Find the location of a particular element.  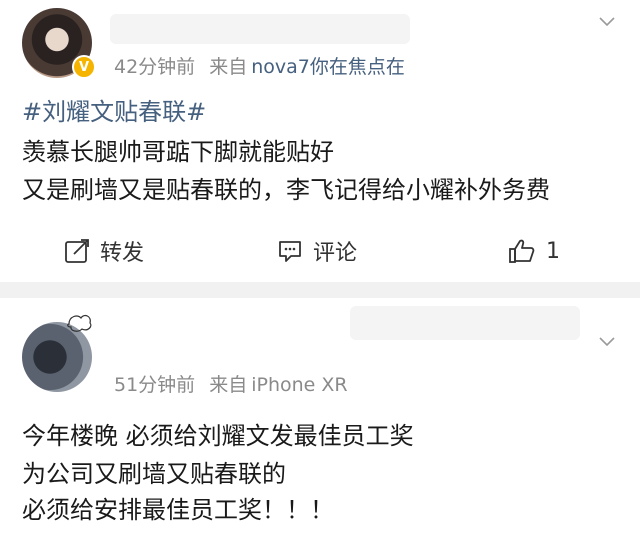

comment-icon is located at coordinates (290, 251).